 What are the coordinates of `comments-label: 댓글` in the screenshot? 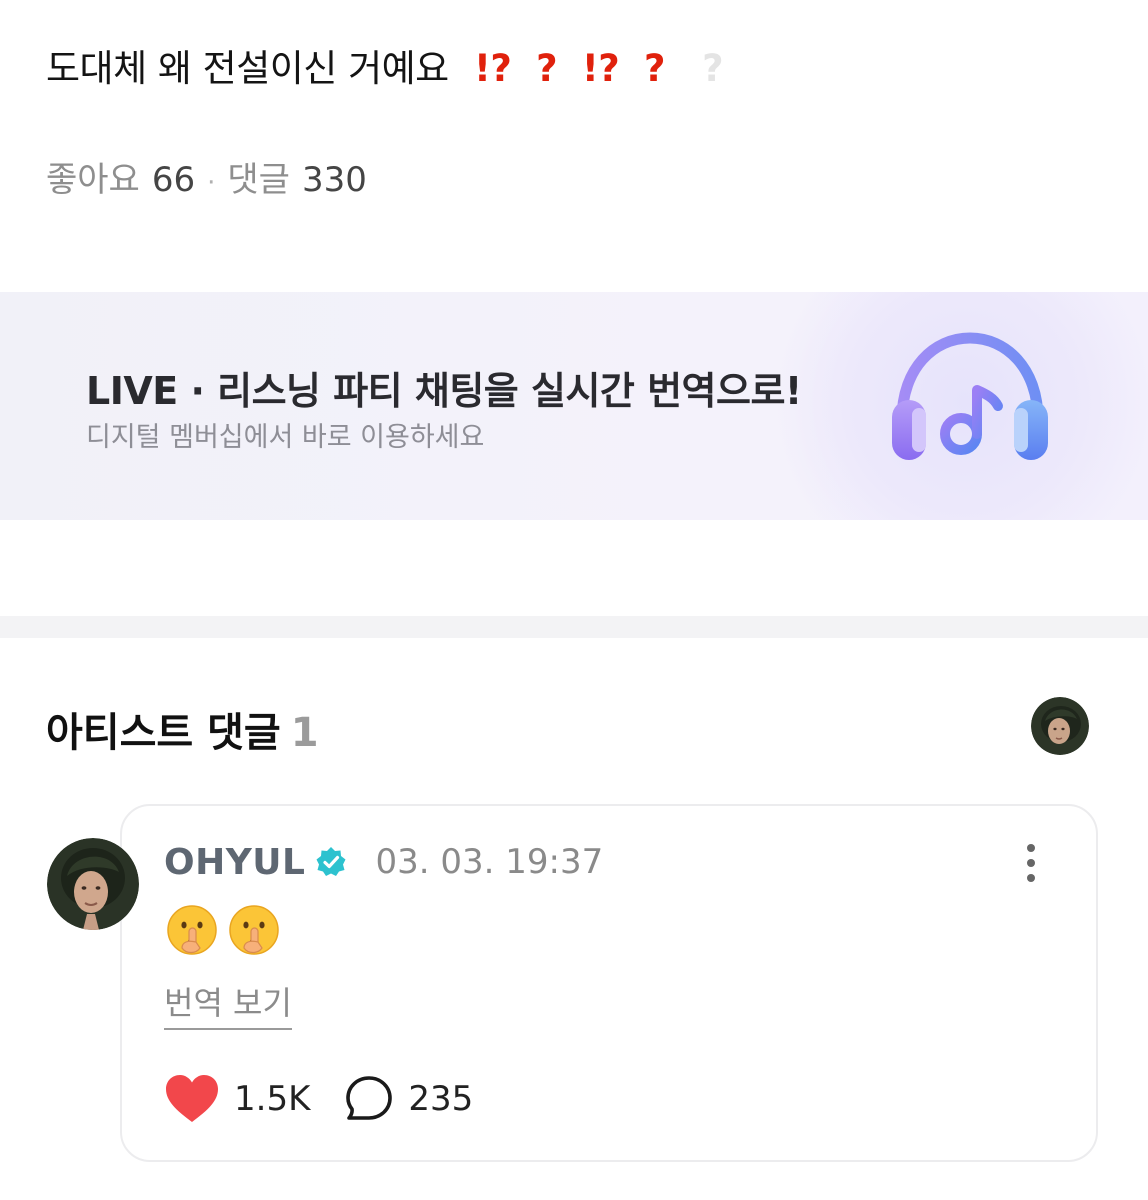 It's located at (258, 180).